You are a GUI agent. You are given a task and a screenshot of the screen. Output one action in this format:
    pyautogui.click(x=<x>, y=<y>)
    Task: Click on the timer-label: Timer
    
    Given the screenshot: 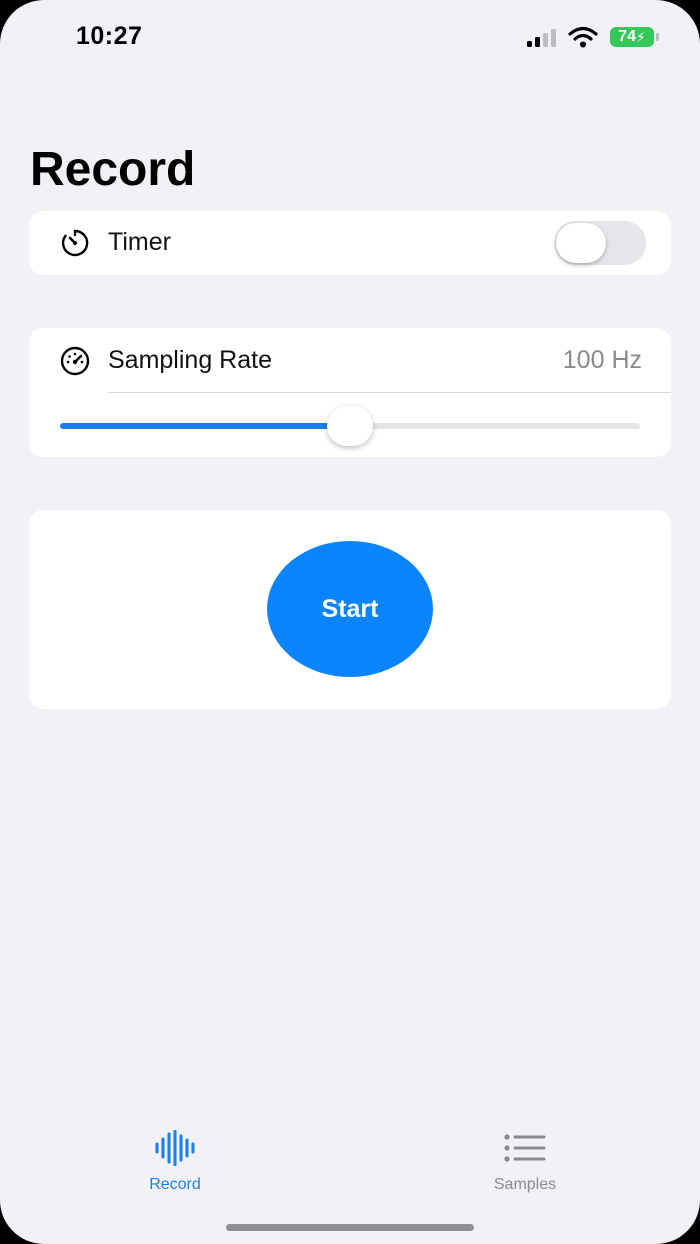 What is the action you would take?
    pyautogui.click(x=139, y=242)
    